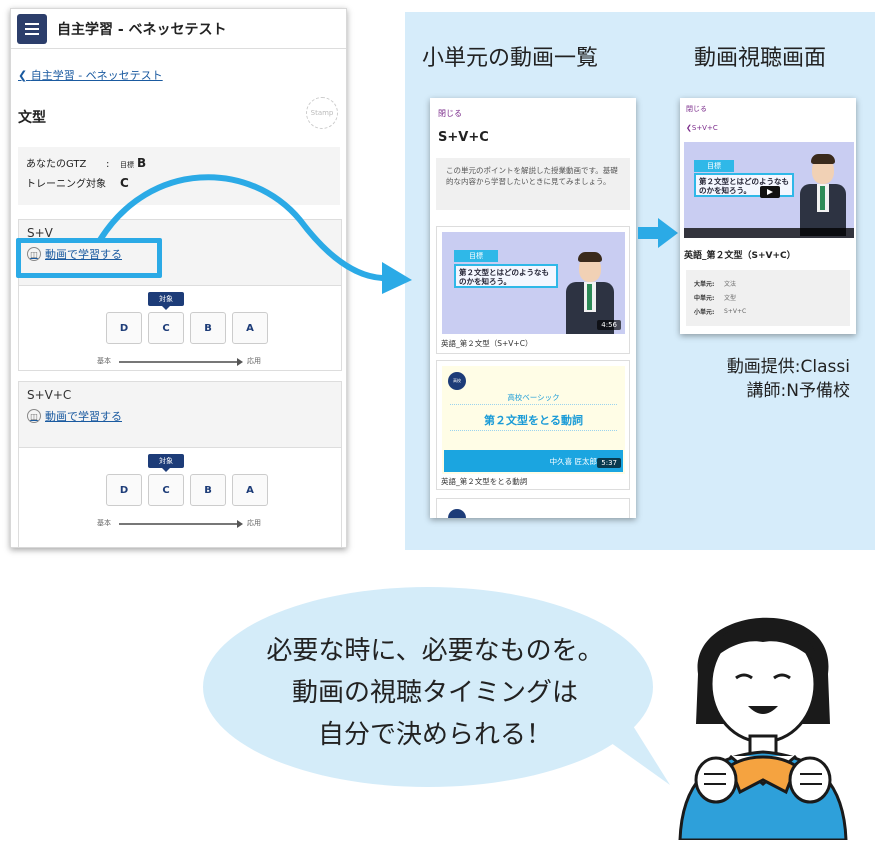 This screenshot has width=884, height=841. I want to click on speech-text: 必要な時に、必要なものを。 動画の視聴タイミングは 自分で決められる！, so click(435, 693).